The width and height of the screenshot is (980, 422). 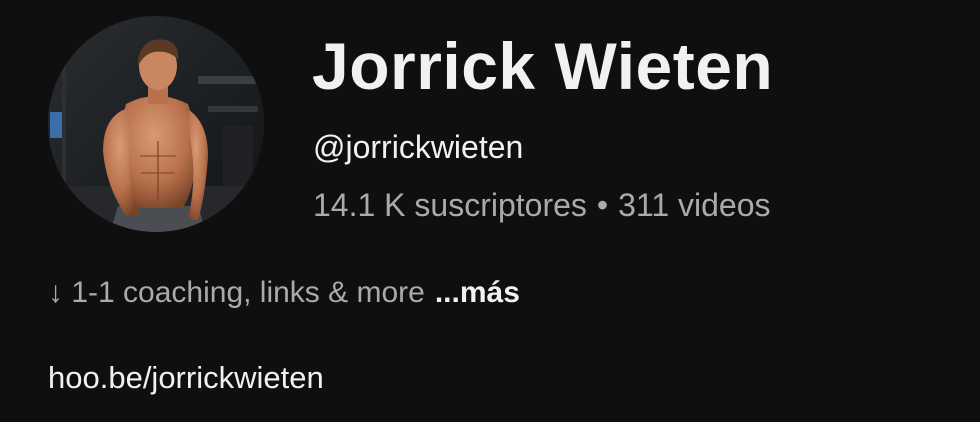 I want to click on channel-avatar, so click(x=156, y=124).